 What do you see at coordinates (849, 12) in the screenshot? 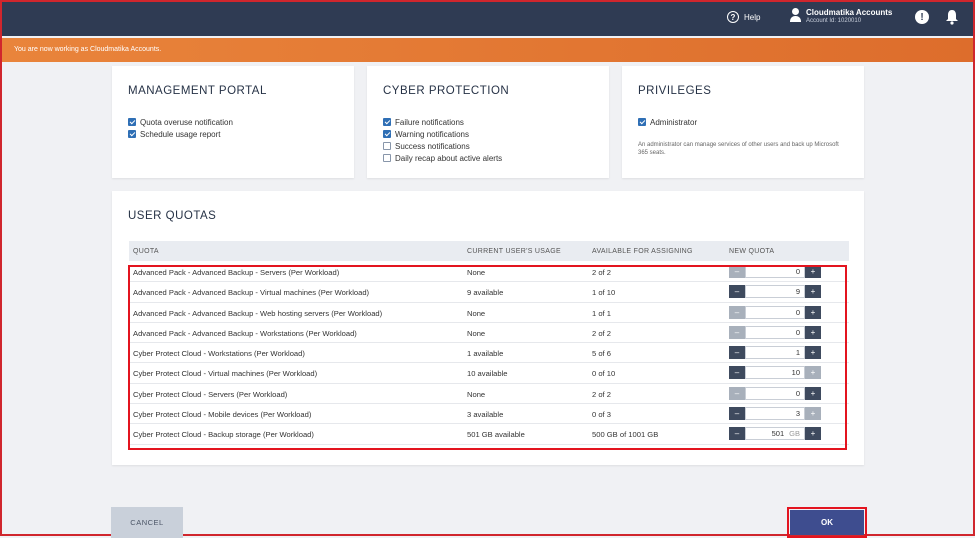
I see `account-name: Cloudmatika Accounts` at bounding box center [849, 12].